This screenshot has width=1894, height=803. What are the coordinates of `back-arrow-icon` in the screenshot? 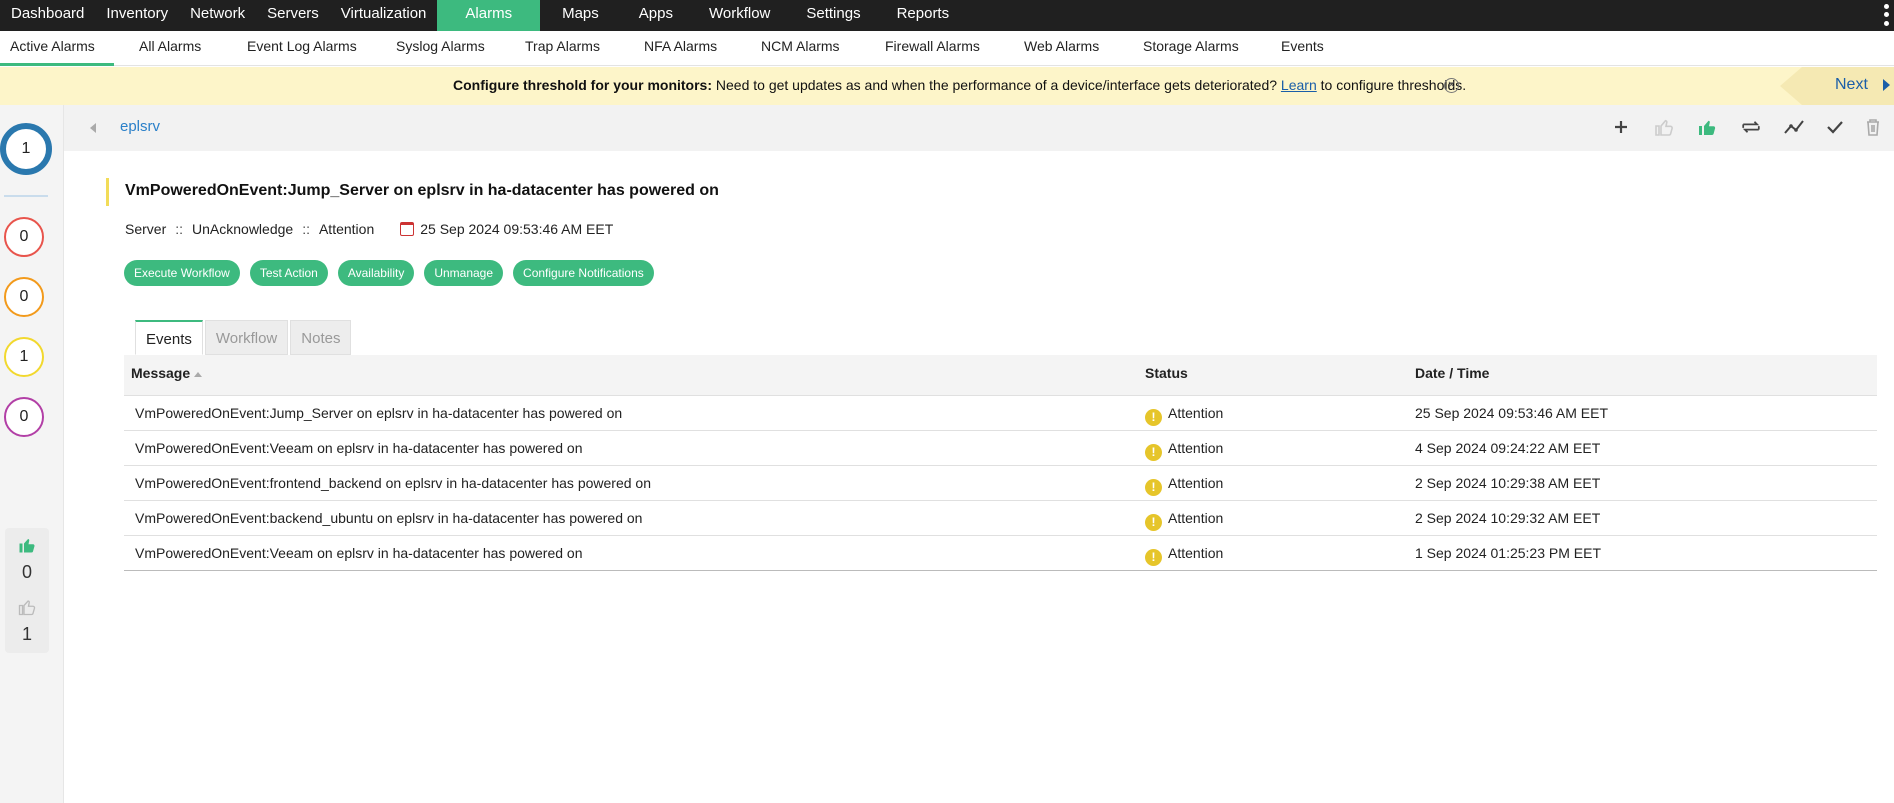 It's located at (93, 128).